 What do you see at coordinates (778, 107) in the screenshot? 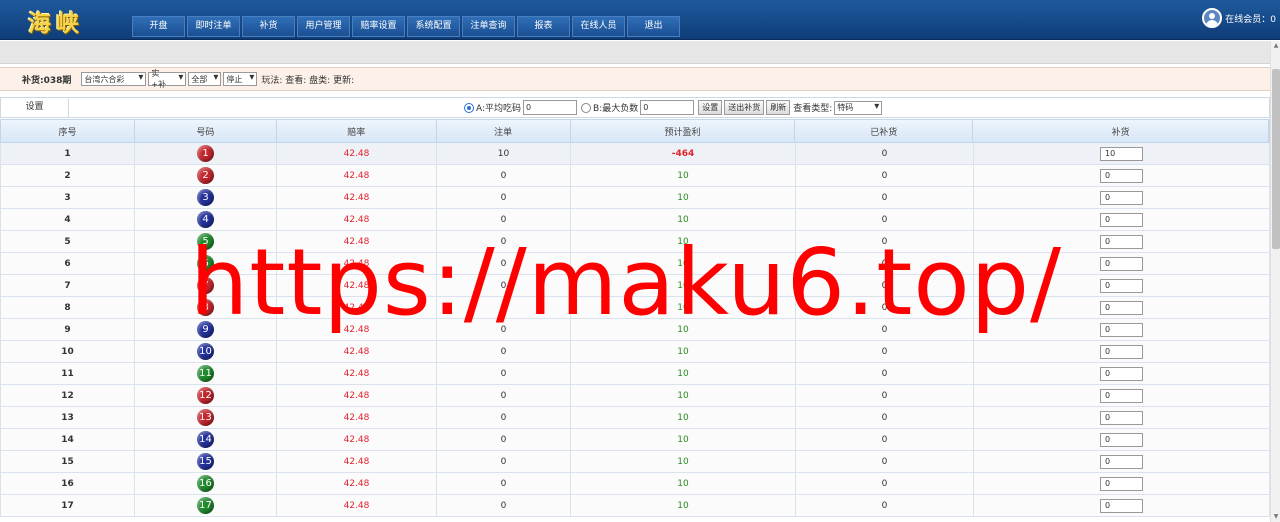
I see `refresh-button: 刷新` at bounding box center [778, 107].